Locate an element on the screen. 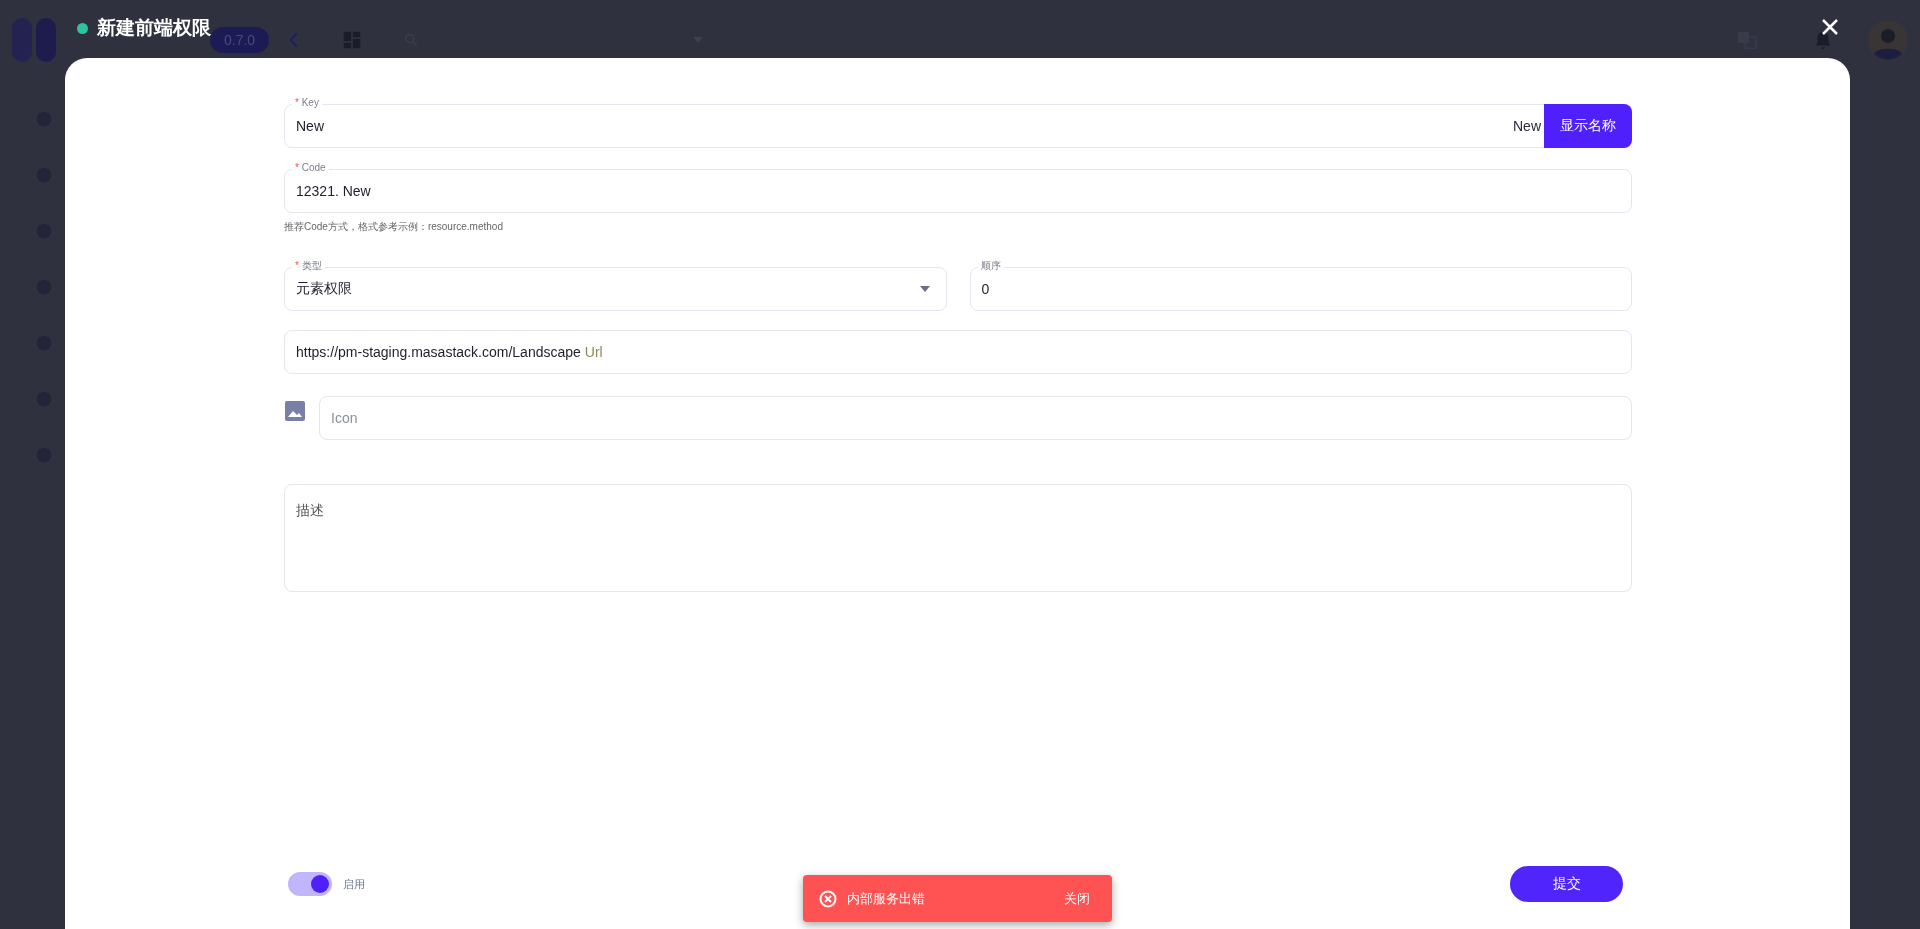 This screenshot has width=1920, height=929. field-label: * 类型 is located at coordinates (308, 266).